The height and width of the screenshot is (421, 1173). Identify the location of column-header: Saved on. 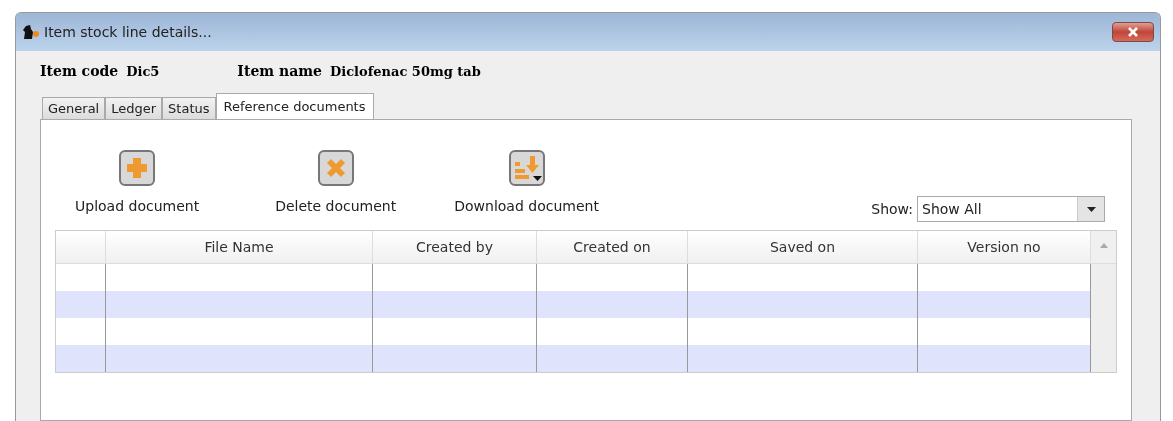
(803, 247).